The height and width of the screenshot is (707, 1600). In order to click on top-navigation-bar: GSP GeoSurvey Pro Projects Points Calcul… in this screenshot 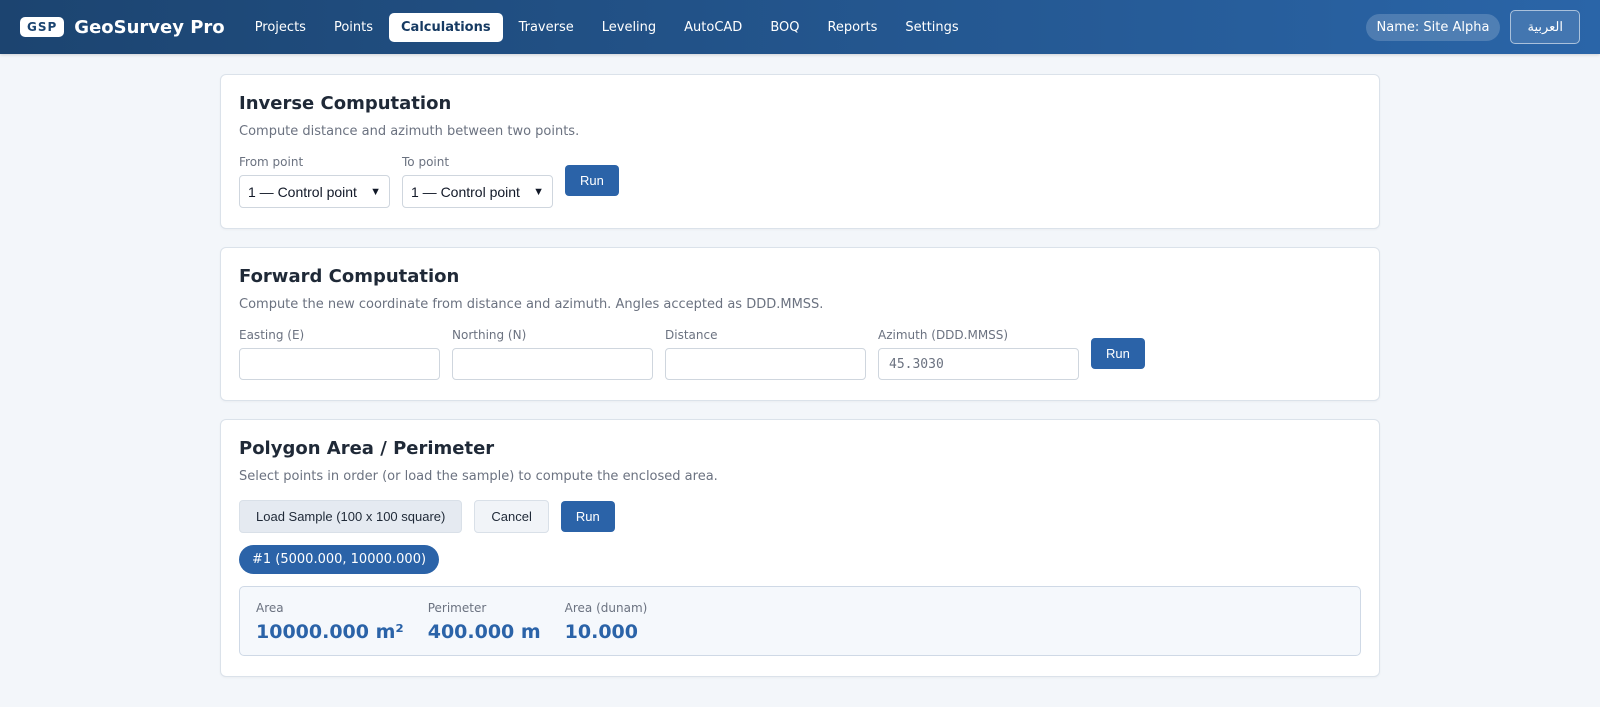, I will do `click(800, 27)`.